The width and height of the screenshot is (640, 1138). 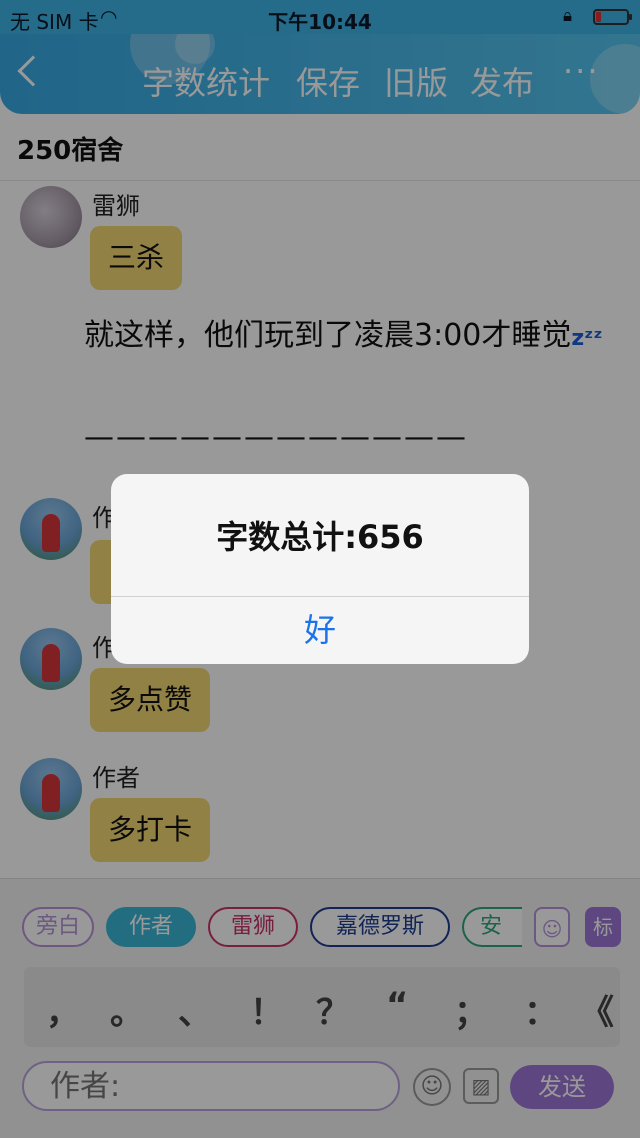 What do you see at coordinates (320, 537) in the screenshot?
I see `dialog-message: 字数总计:656` at bounding box center [320, 537].